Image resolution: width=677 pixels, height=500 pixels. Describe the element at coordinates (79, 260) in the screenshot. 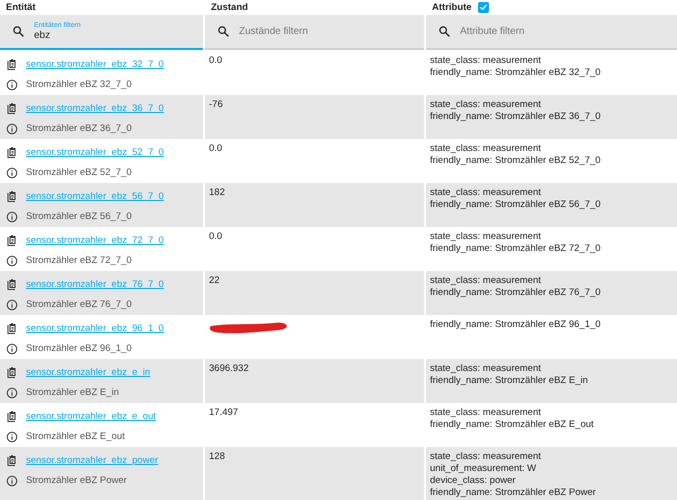

I see `entity-name: Stromzähler eBZ 72_7_0` at that location.